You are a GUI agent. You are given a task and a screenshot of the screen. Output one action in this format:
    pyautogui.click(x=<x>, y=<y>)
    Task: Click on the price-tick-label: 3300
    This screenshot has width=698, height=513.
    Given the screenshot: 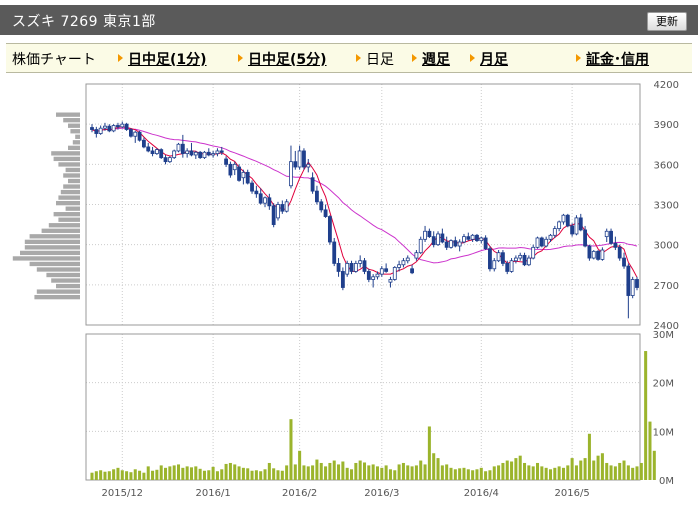 What is the action you would take?
    pyautogui.click(x=666, y=206)
    